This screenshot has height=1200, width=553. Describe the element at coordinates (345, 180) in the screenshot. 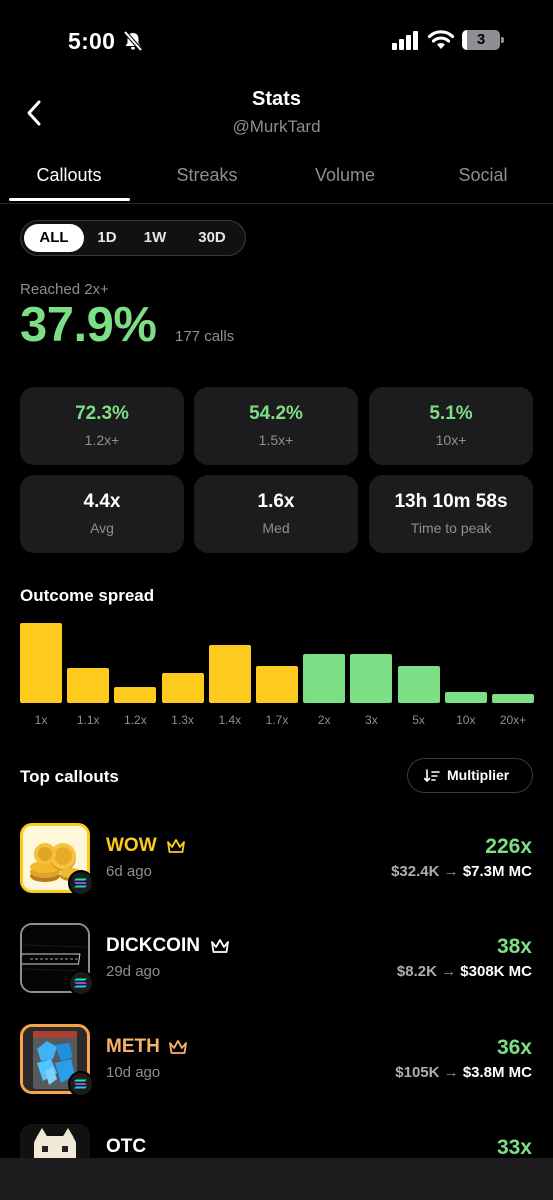

I see `tab-volume: Volume` at that location.